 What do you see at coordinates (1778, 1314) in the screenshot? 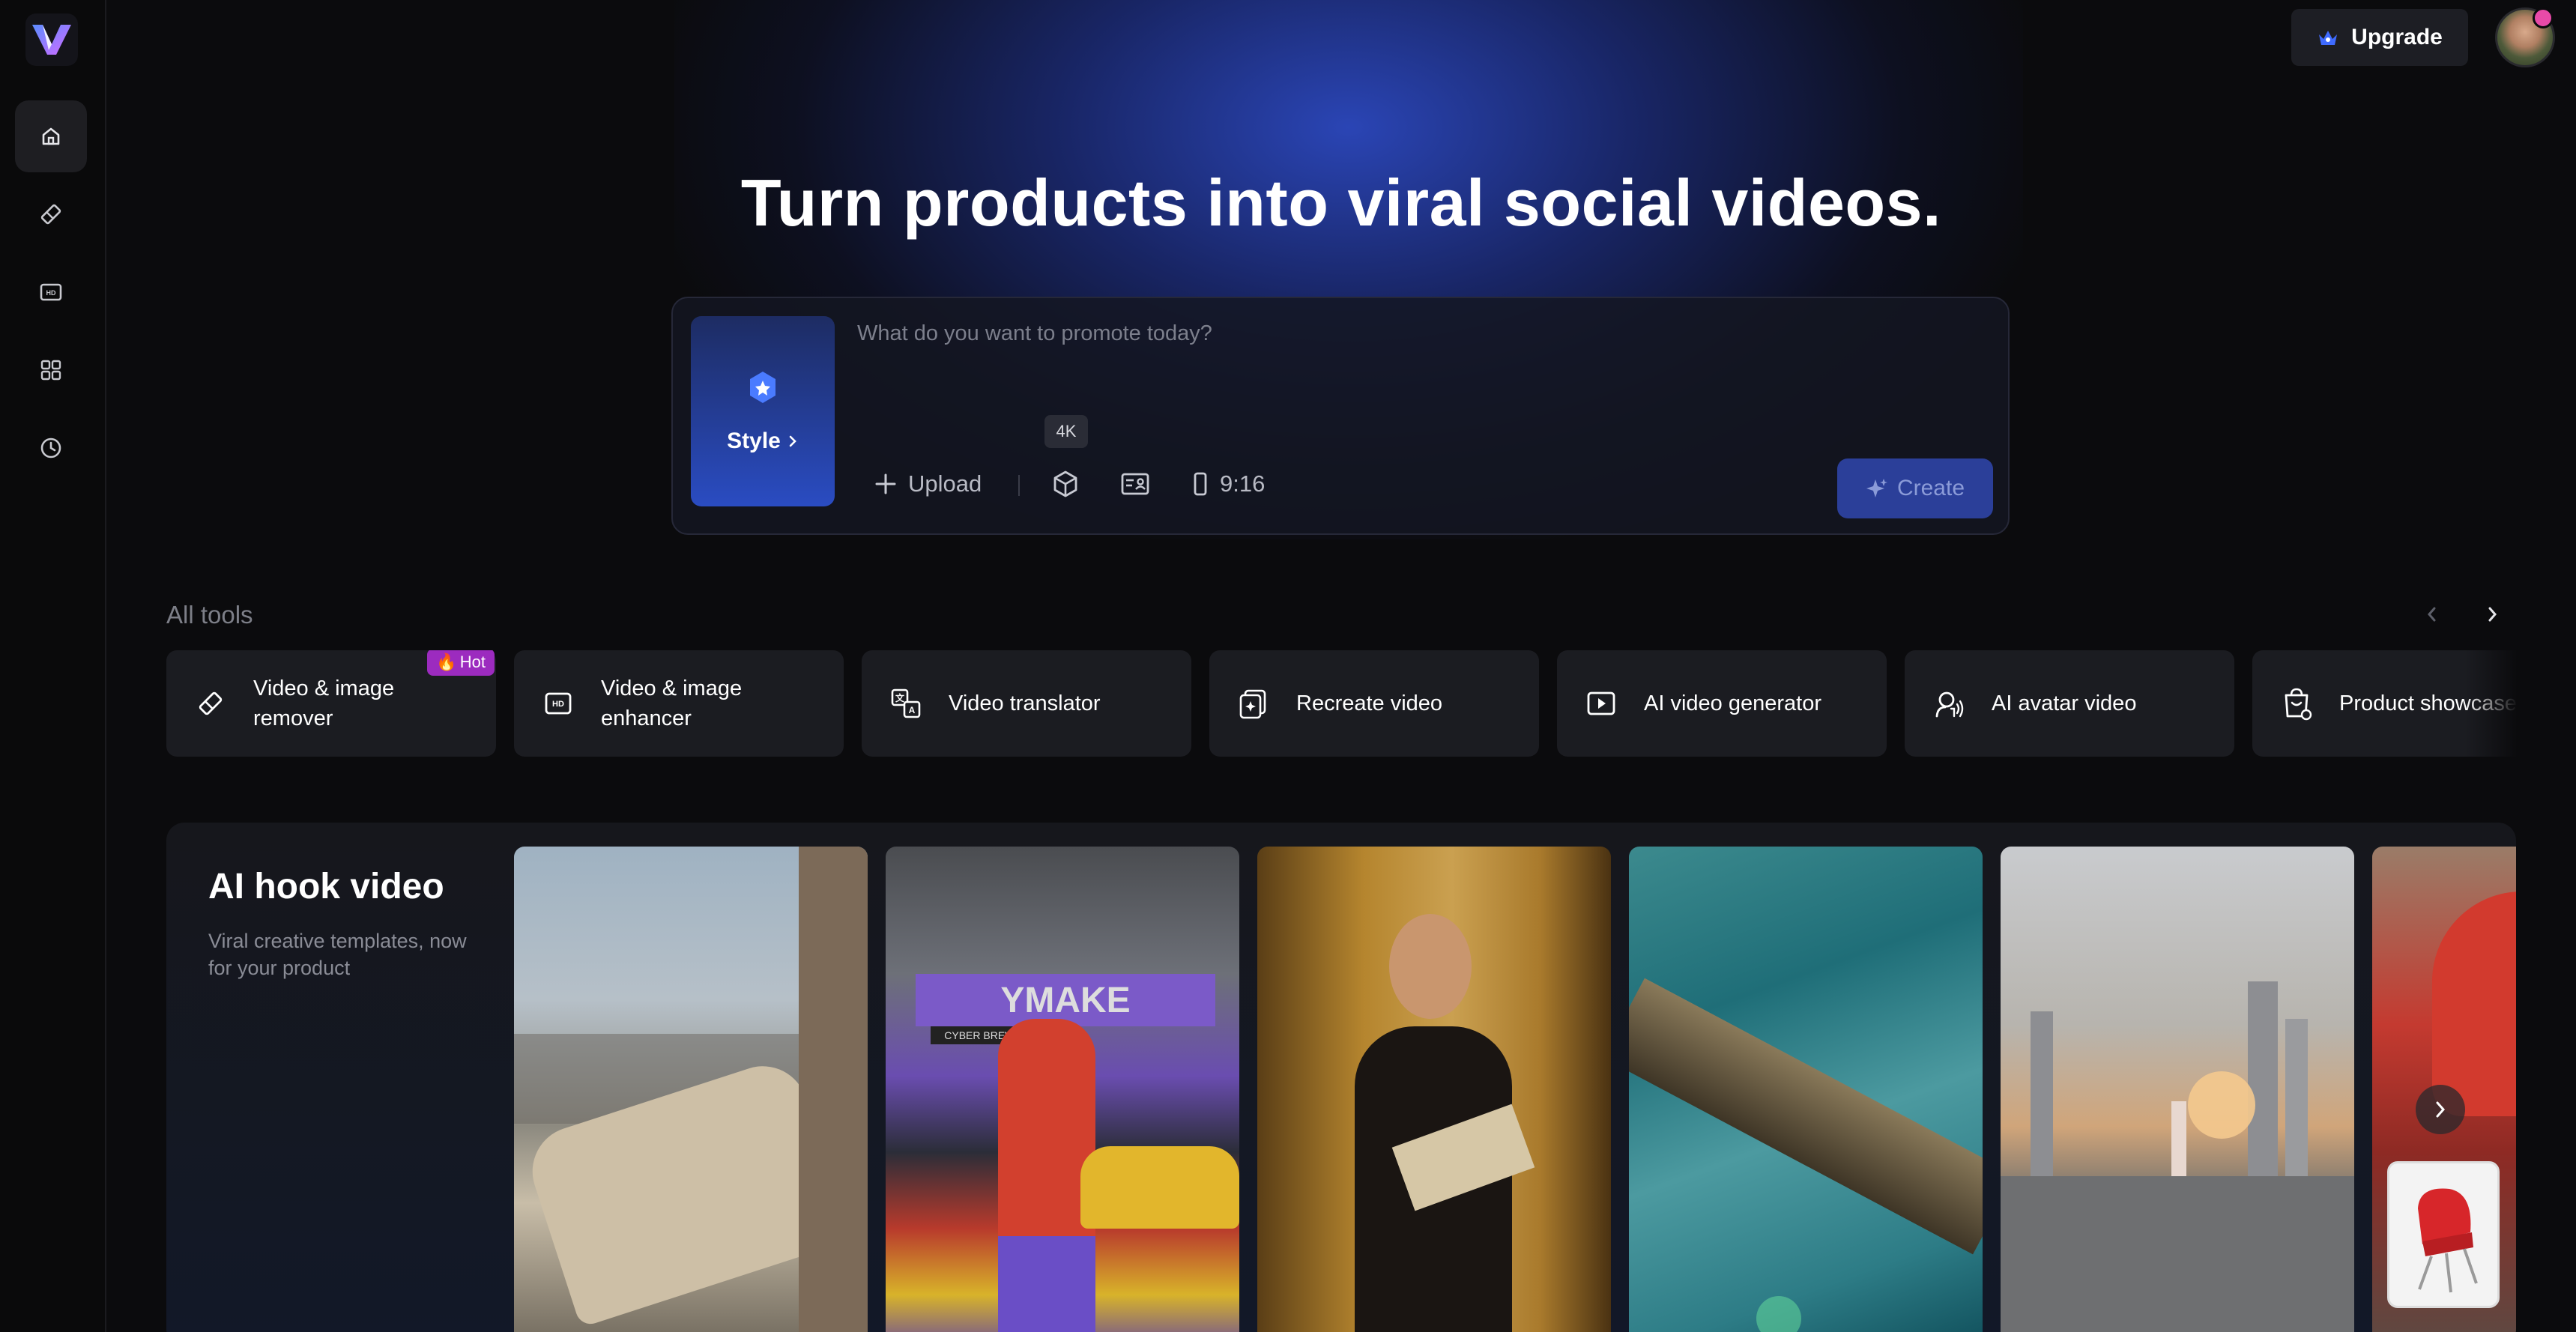
I see `bokeh-shape` at bounding box center [1778, 1314].